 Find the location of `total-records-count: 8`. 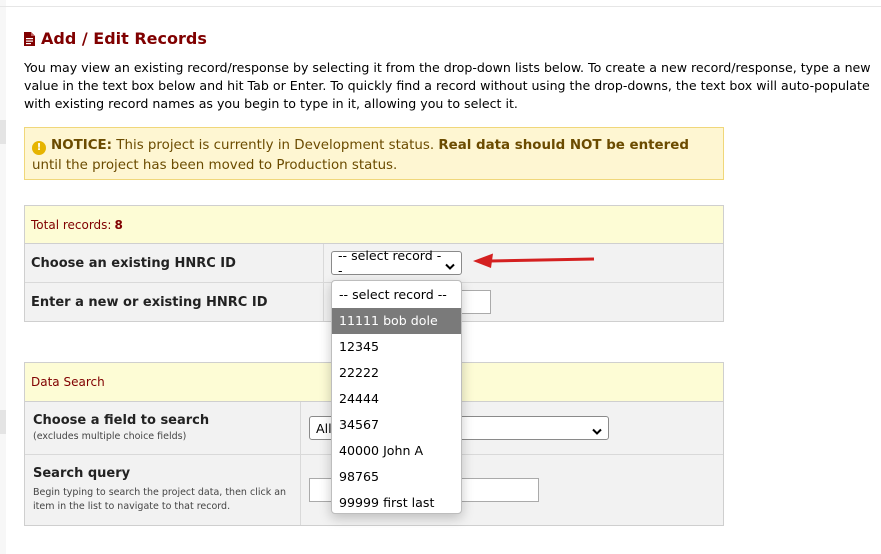

total-records-count: 8 is located at coordinates (118, 224).